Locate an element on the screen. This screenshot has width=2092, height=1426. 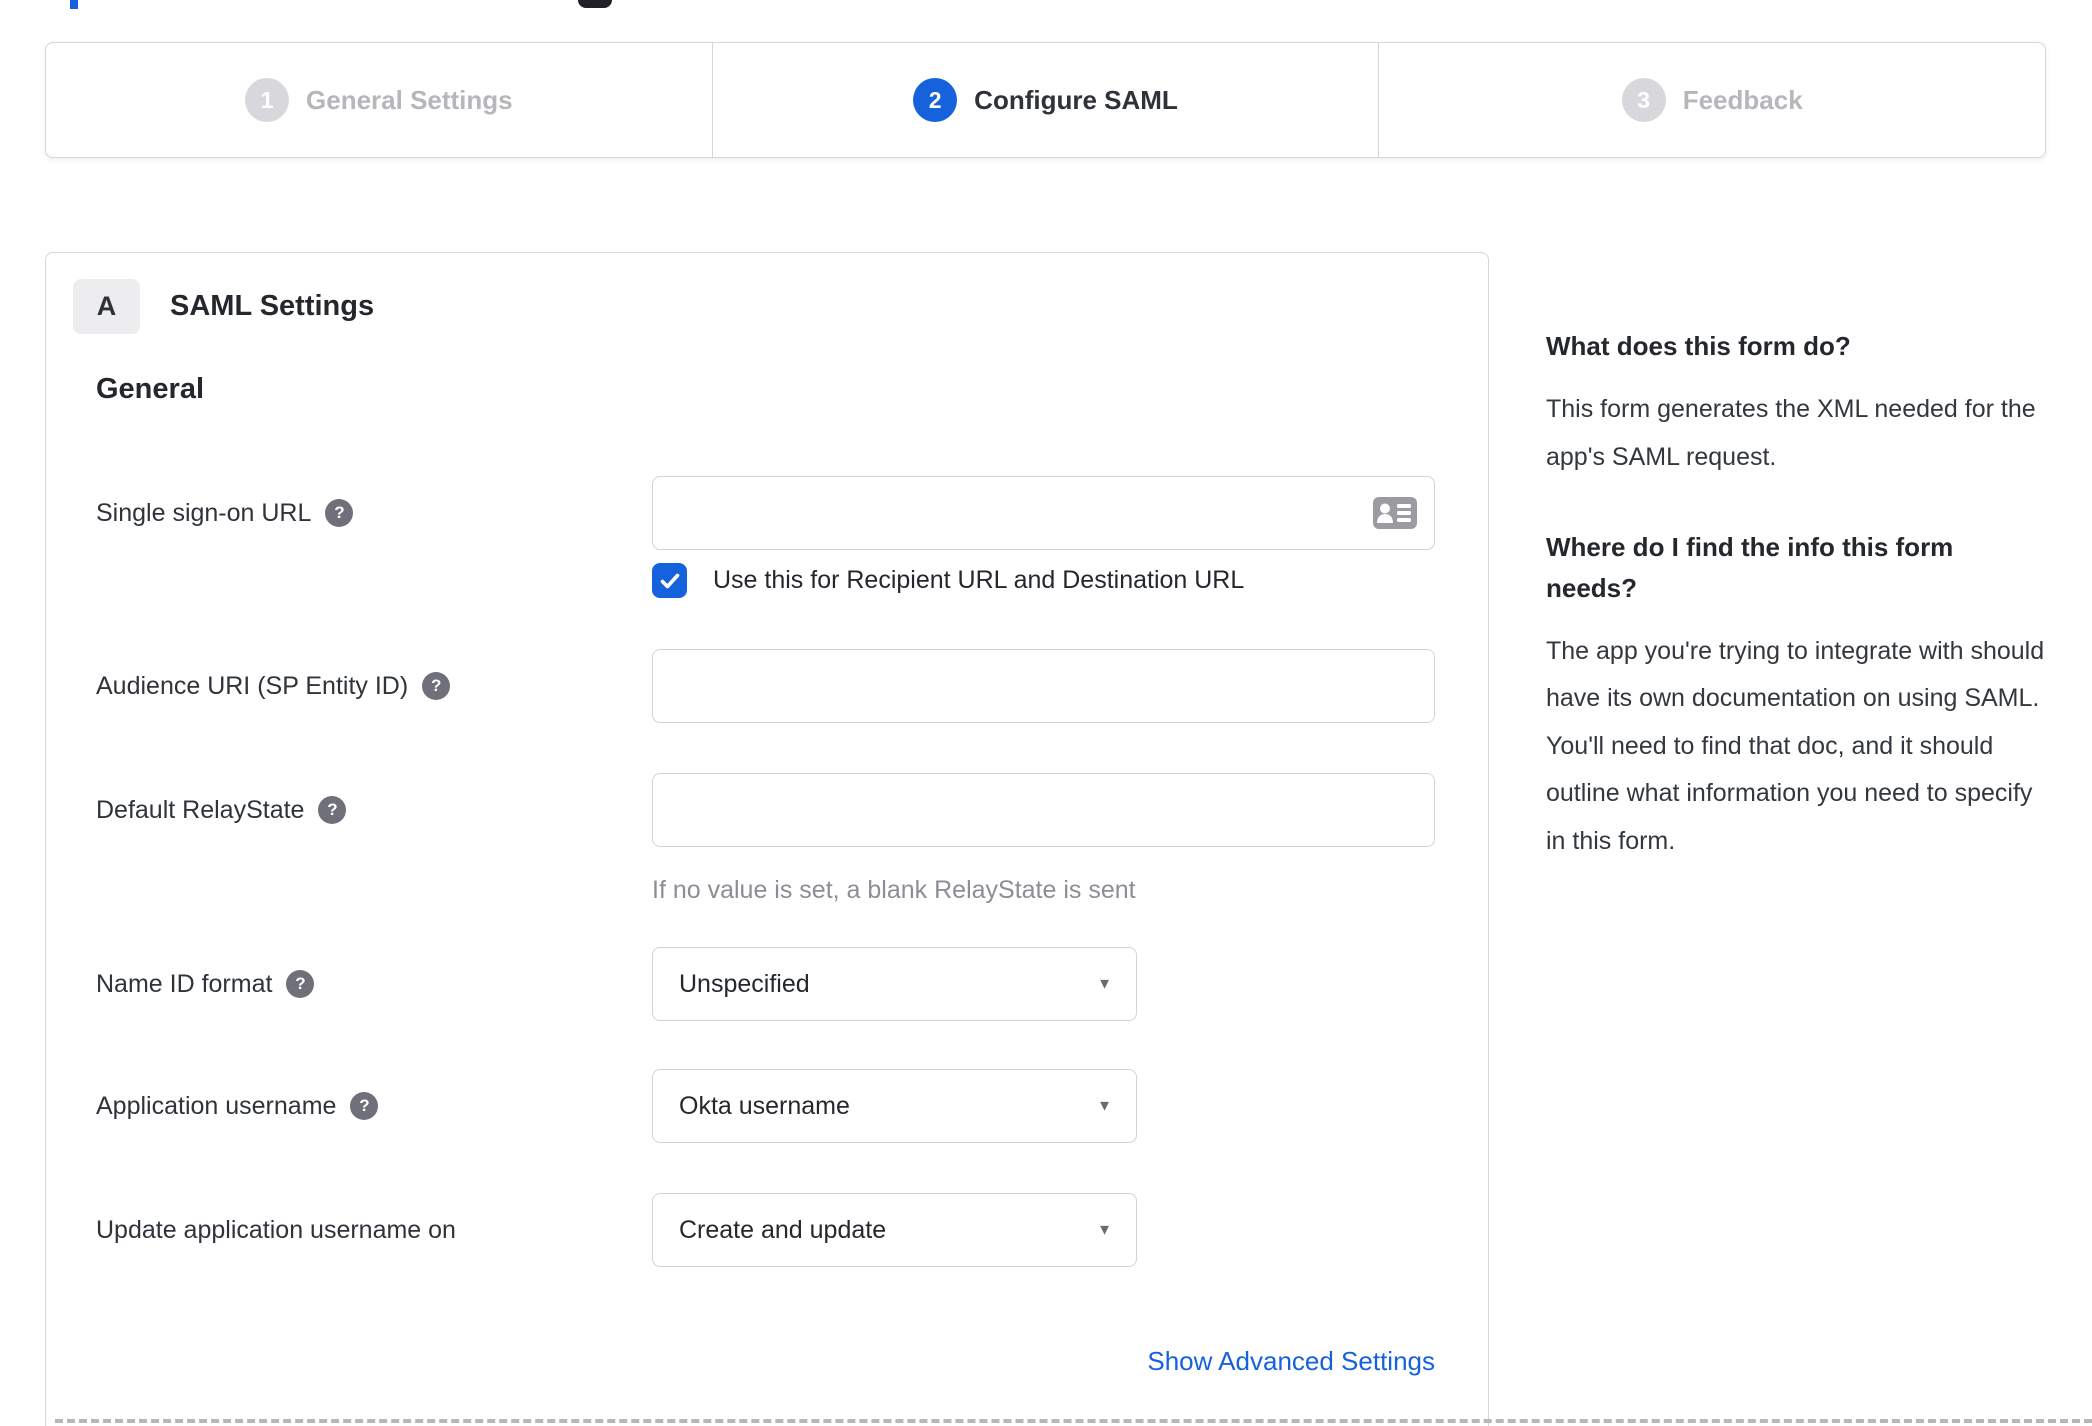
single-sign-on-url-input is located at coordinates (1043, 513).